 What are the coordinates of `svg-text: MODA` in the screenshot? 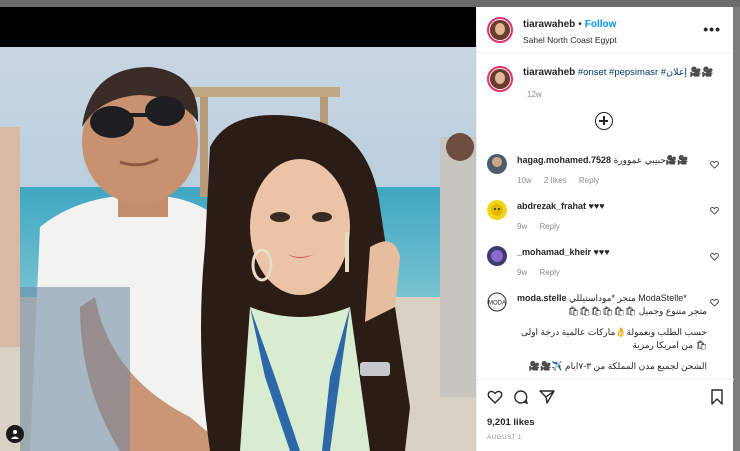 It's located at (497, 304).